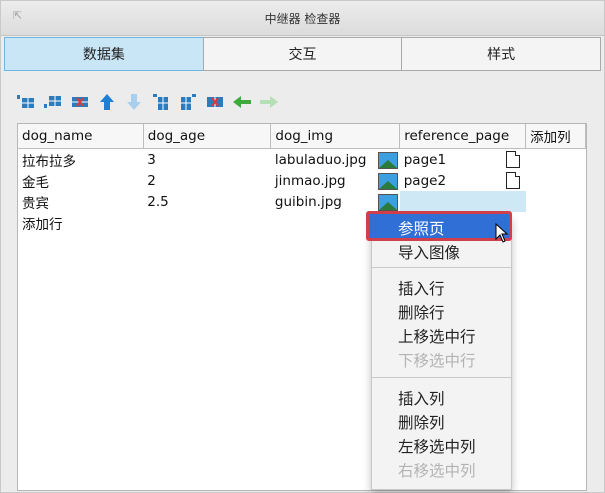 This screenshot has height=493, width=605. Describe the element at coordinates (242, 102) in the screenshot. I see `move-left-icon` at that location.